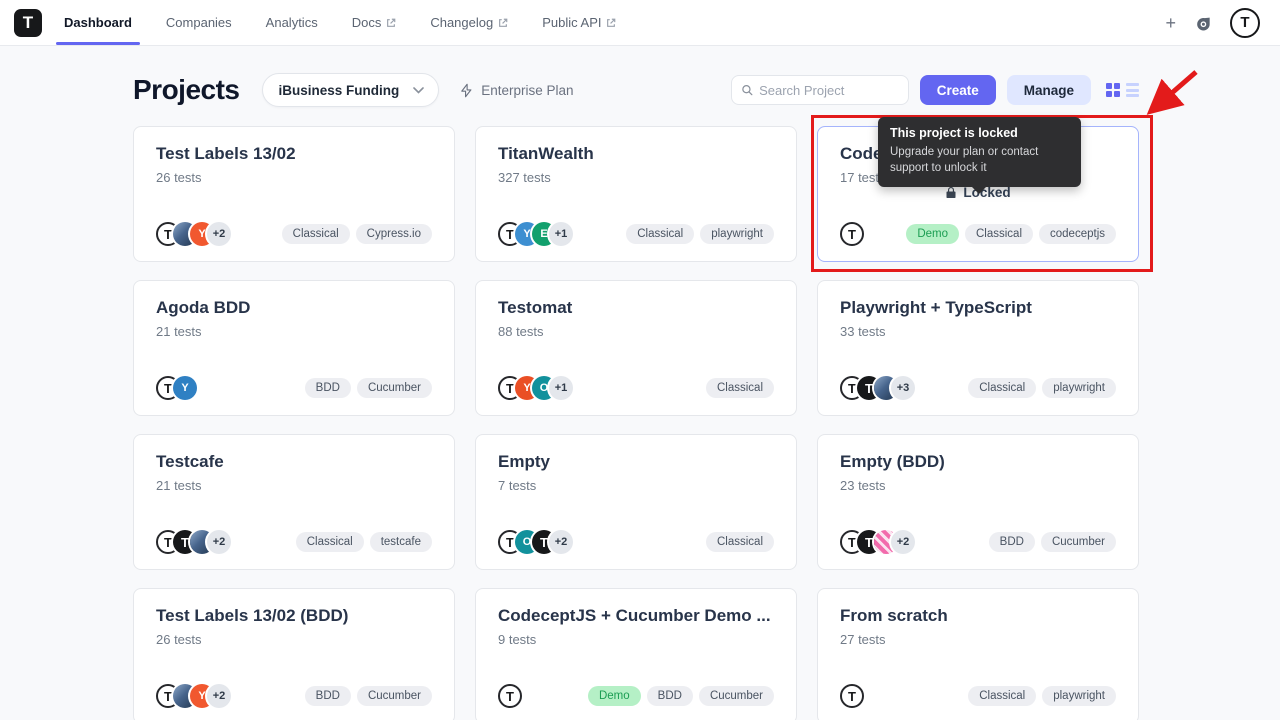 The image size is (1280, 720). I want to click on nav-item-dashboard: Dashboard, so click(98, 22).